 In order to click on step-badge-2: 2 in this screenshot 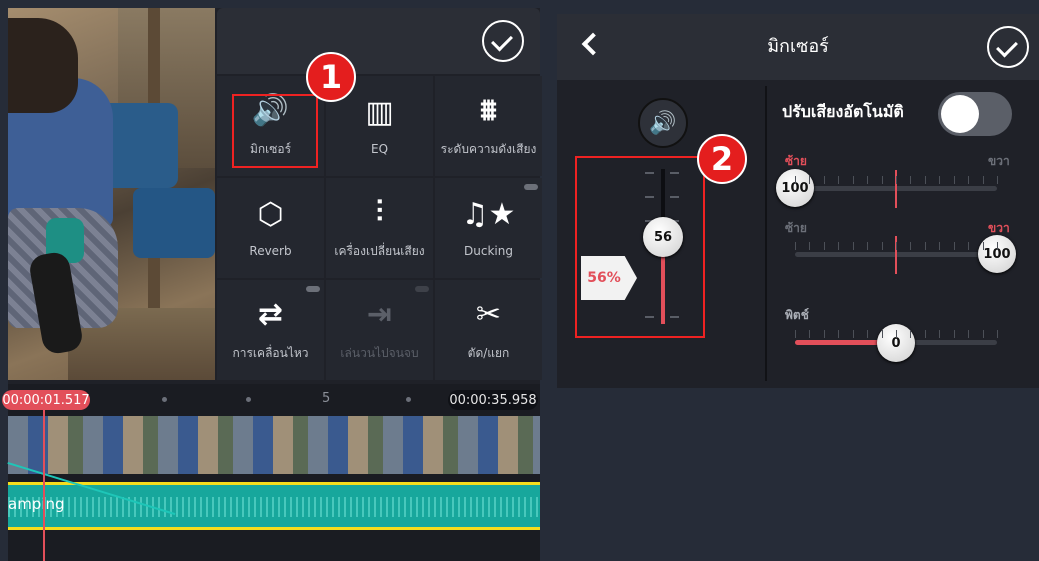, I will do `click(722, 159)`.